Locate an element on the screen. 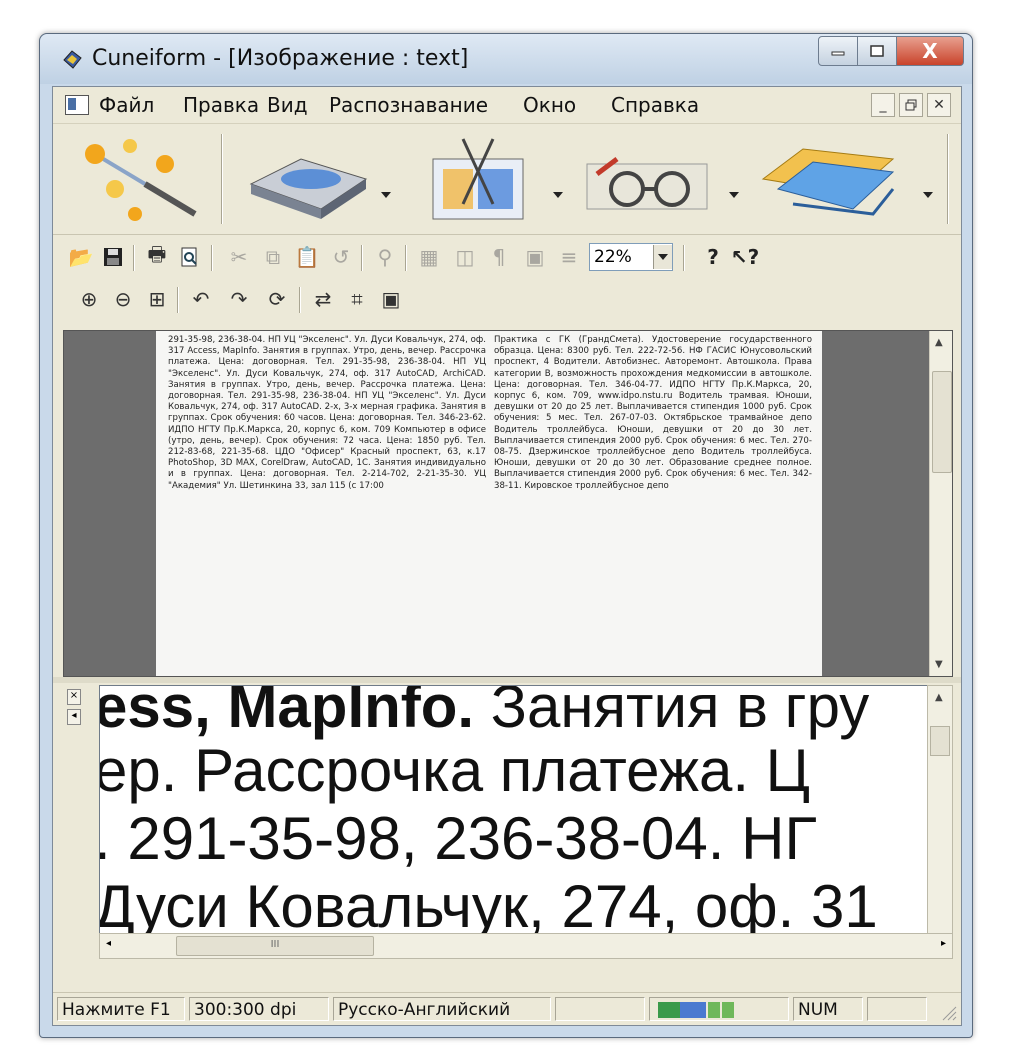 This screenshot has height=1063, width=1011. menu-help: Справка is located at coordinates (655, 105).